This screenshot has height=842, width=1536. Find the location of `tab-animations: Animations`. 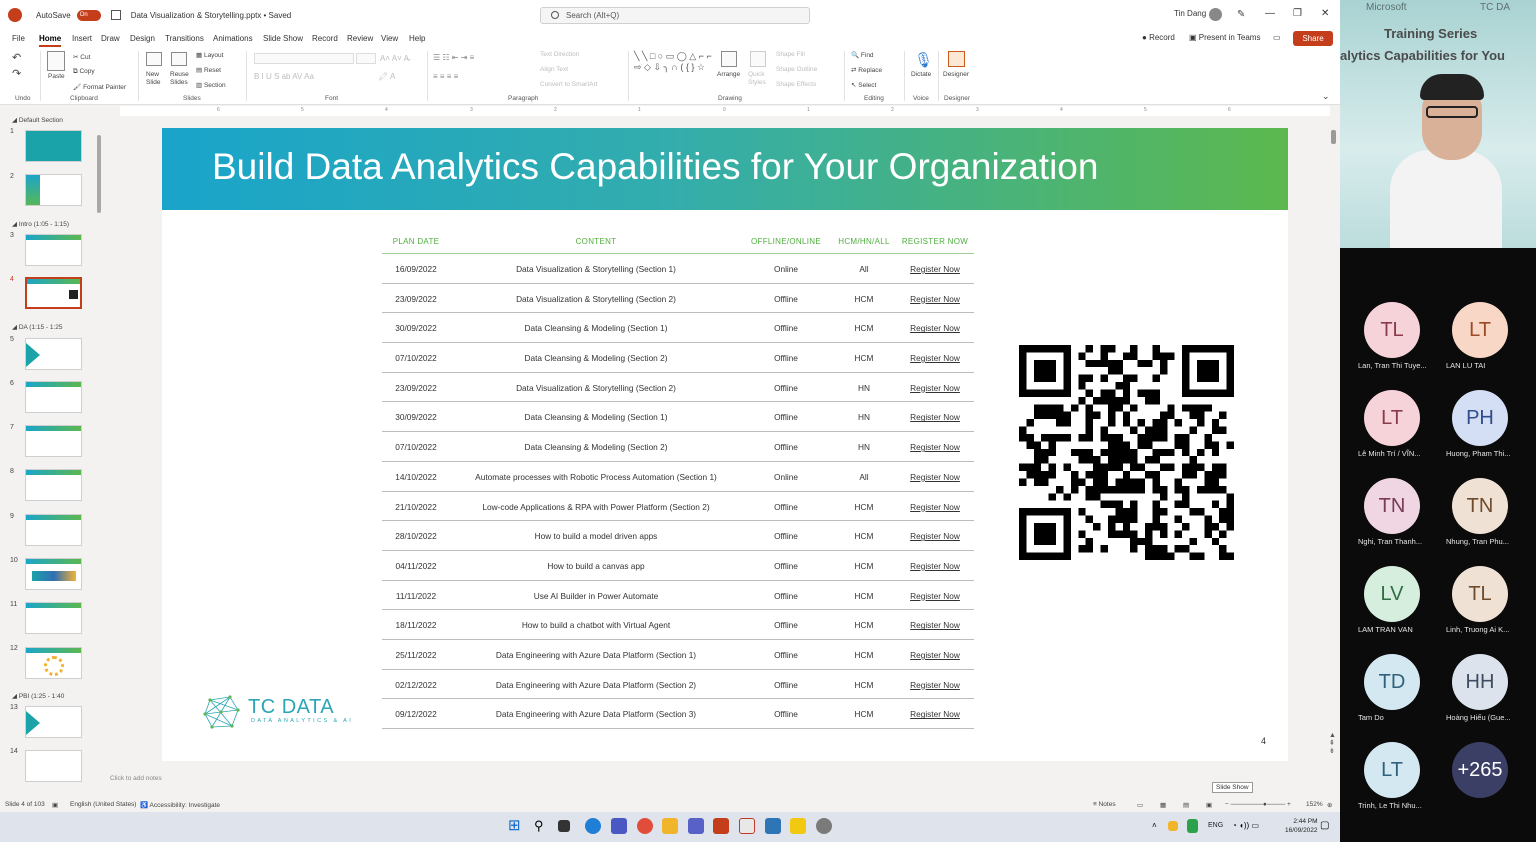

tab-animations: Animations is located at coordinates (233, 38).